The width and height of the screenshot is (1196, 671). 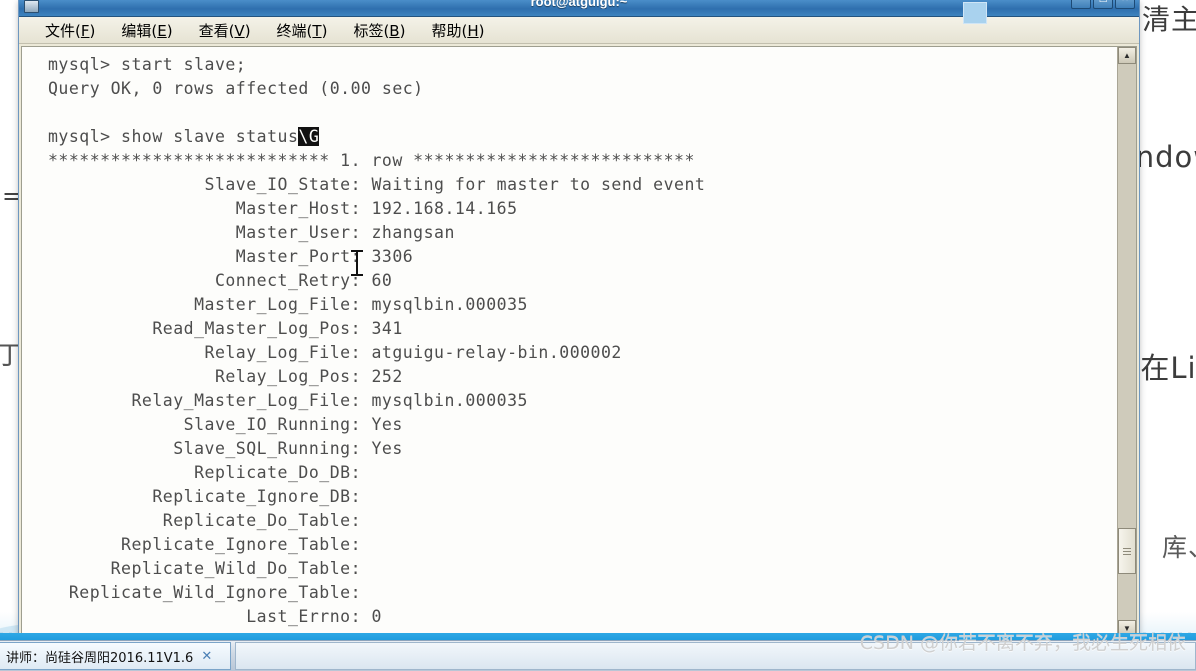 I want to click on terminal-vertical-scrollbar: ▲ ▼, so click(x=1126, y=342).